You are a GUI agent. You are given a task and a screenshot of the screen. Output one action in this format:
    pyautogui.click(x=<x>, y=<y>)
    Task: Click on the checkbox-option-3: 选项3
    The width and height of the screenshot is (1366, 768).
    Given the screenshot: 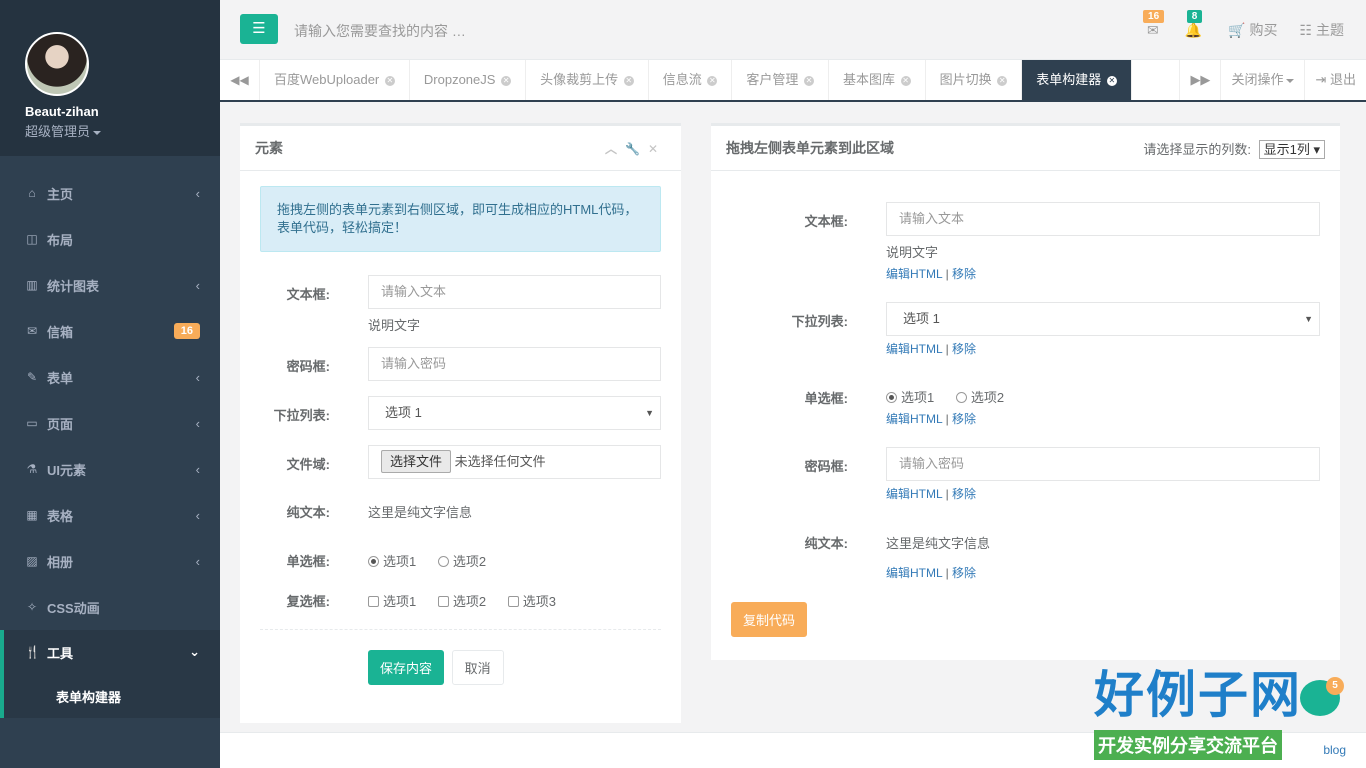 What is the action you would take?
    pyautogui.click(x=531, y=601)
    